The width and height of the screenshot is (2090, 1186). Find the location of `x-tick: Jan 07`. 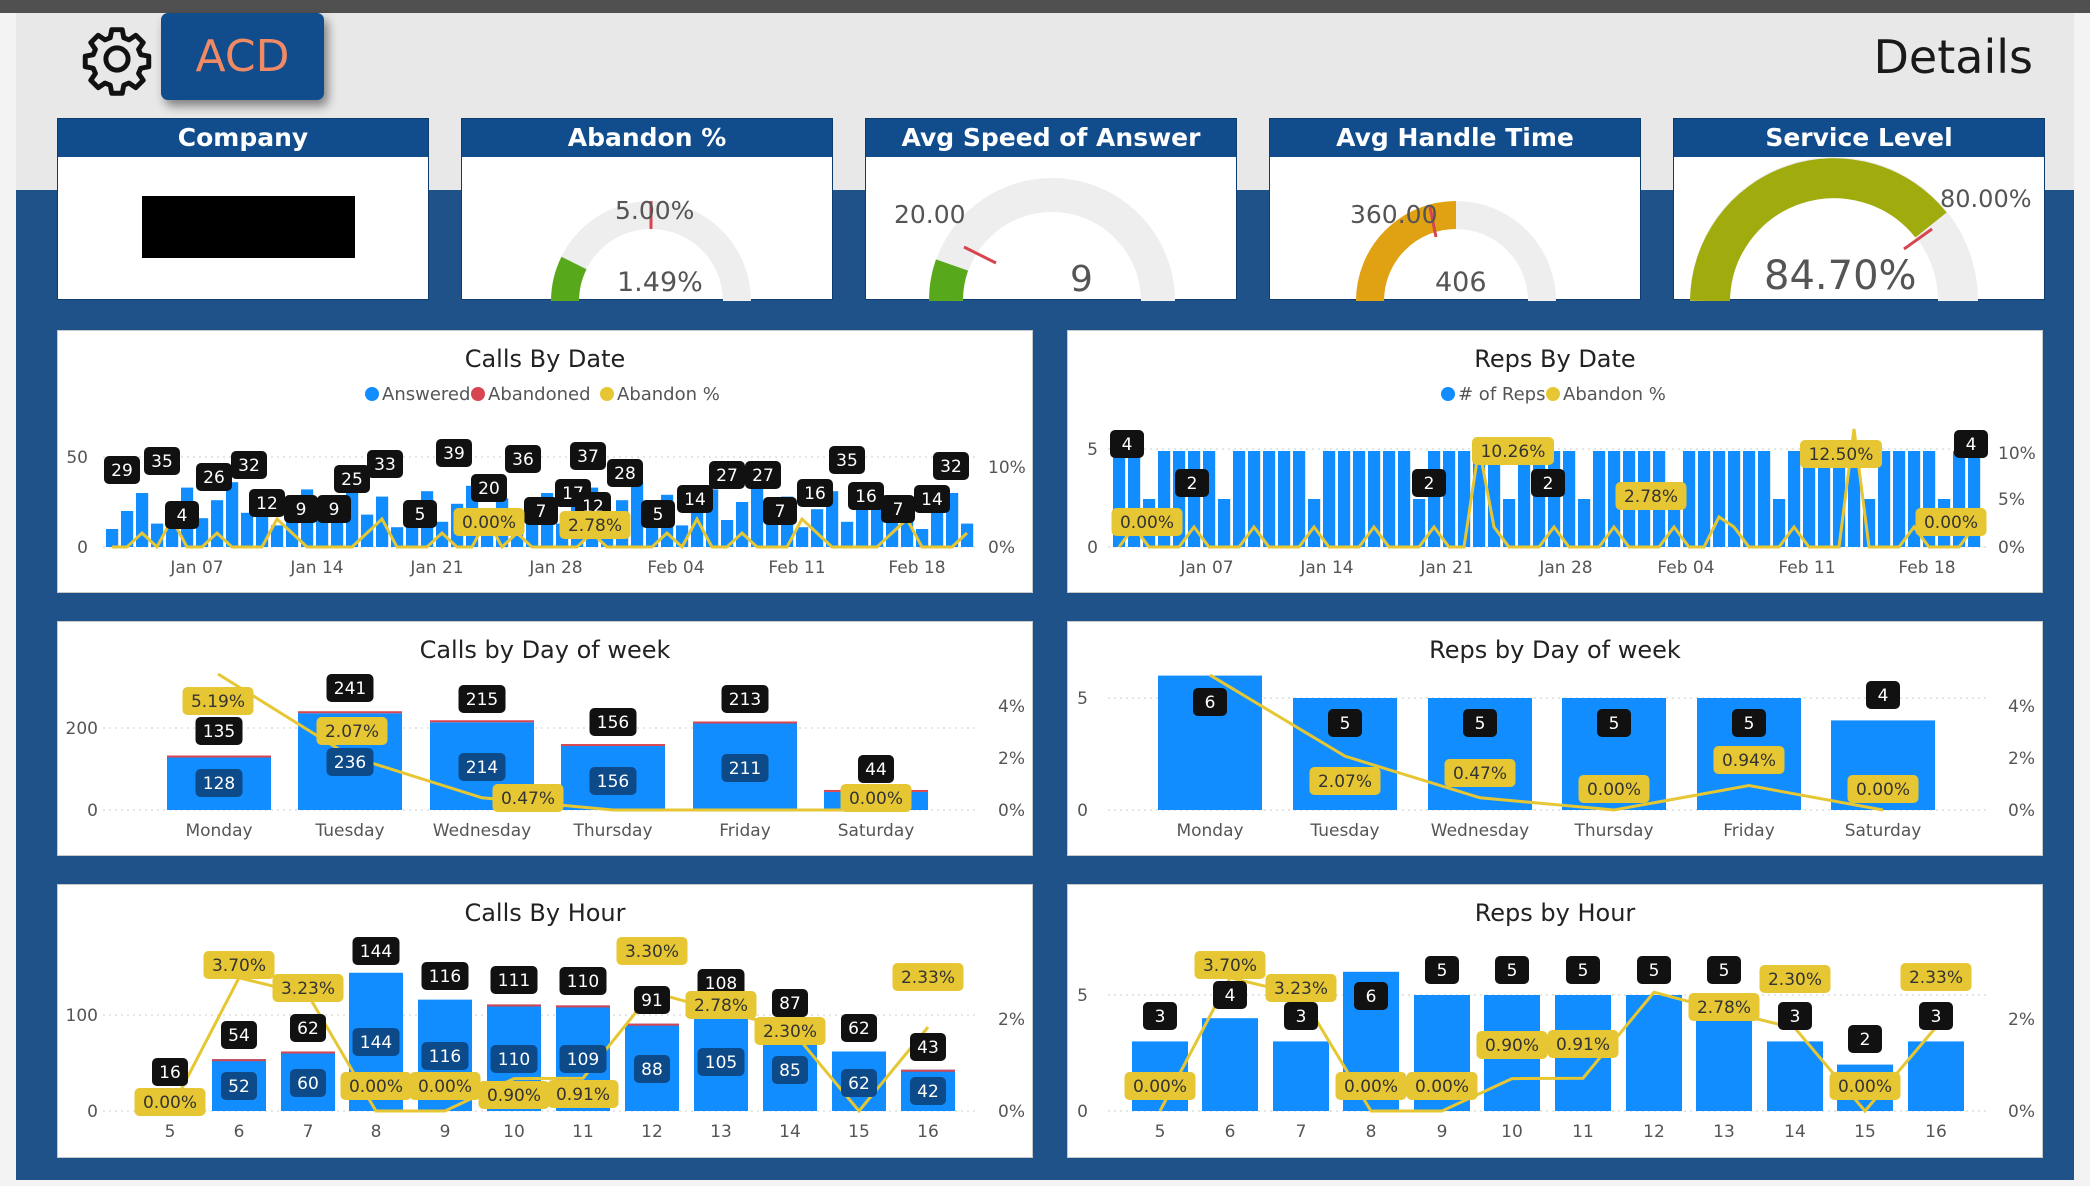

x-tick: Jan 07 is located at coordinates (196, 568).